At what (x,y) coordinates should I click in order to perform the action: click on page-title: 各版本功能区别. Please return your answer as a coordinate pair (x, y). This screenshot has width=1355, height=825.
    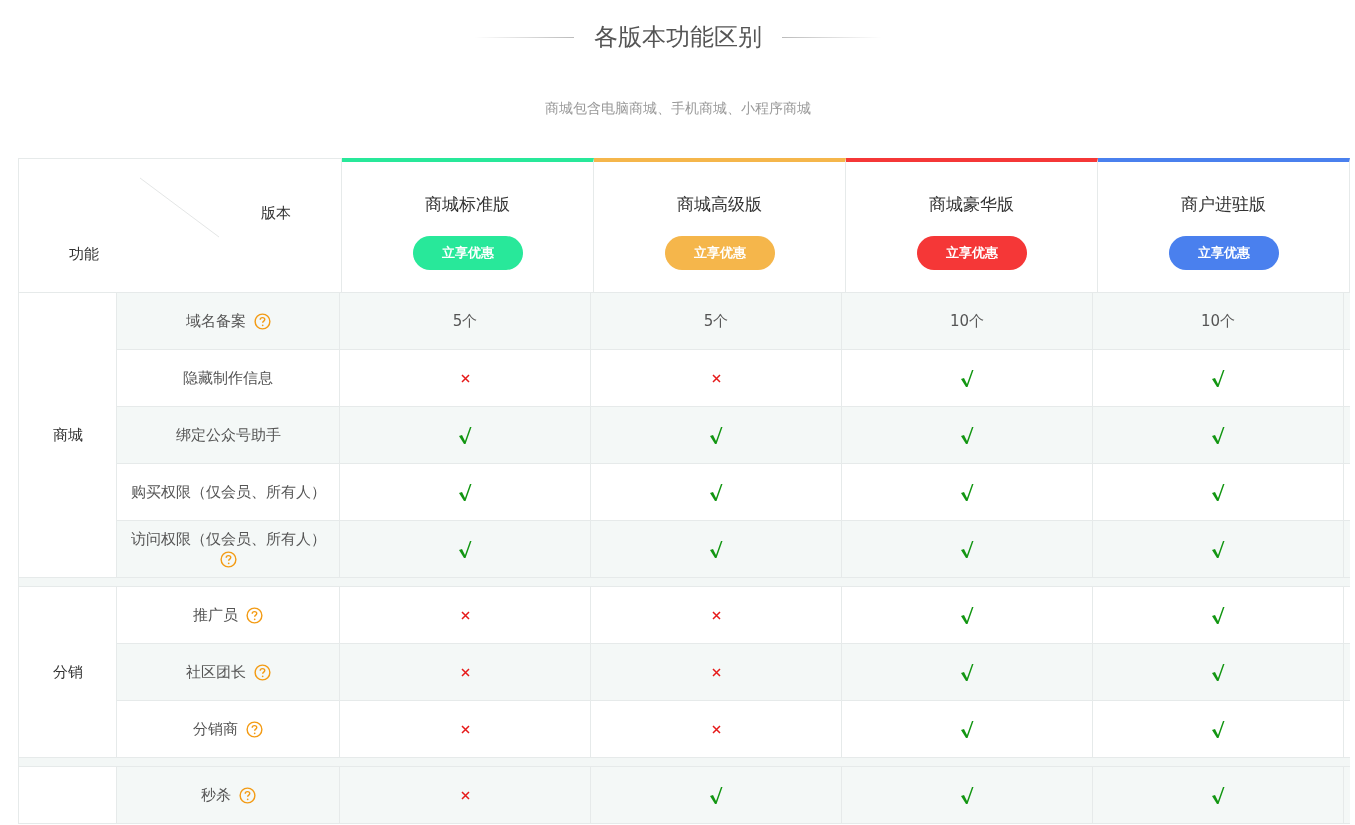
    Looking at the image, I should click on (677, 37).